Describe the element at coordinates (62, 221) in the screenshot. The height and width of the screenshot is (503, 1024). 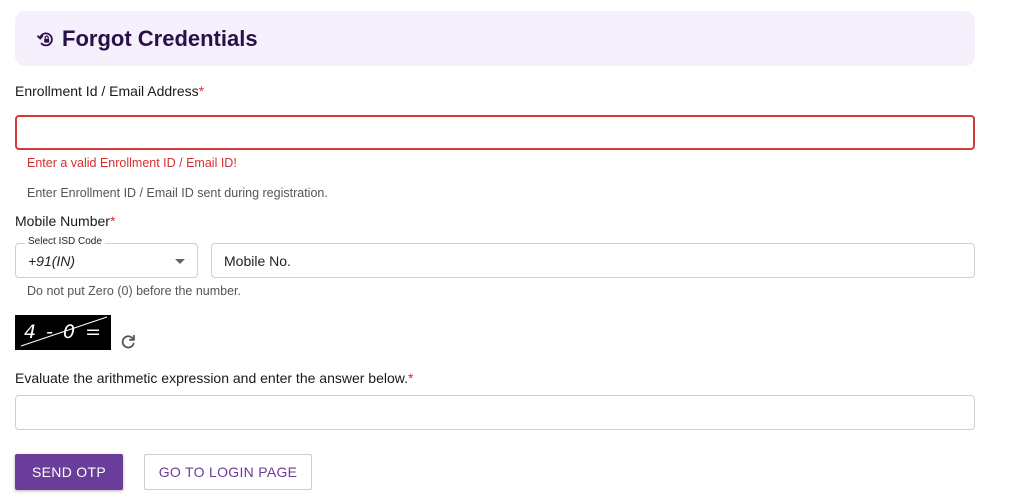
I see `mobile-label-text: Mobile Number` at that location.